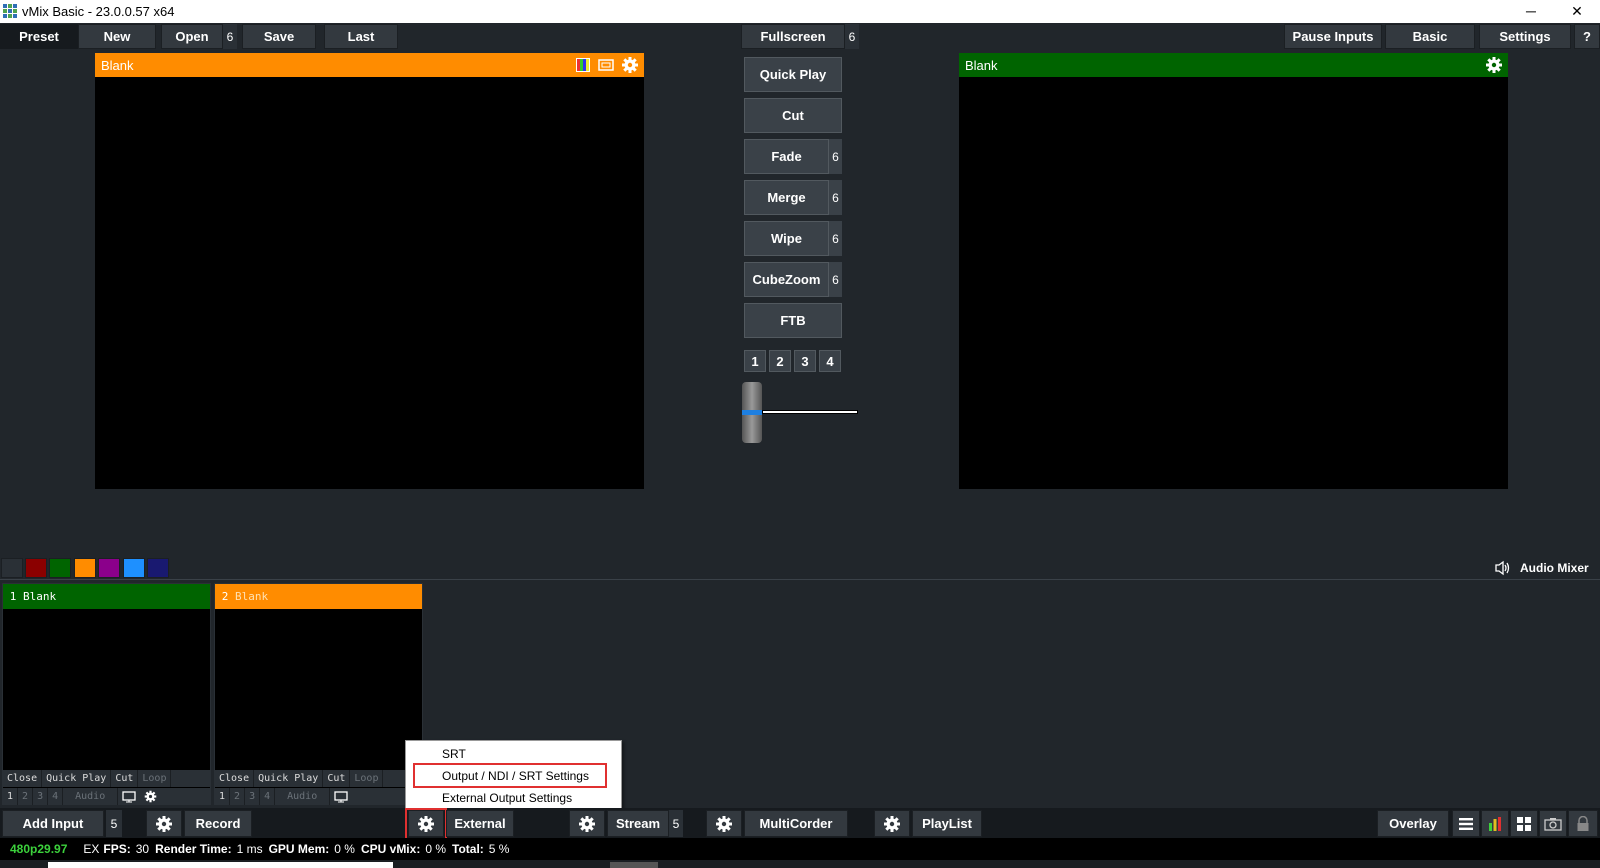 Image resolution: width=1600 pixels, height=868 pixels. What do you see at coordinates (1553, 823) in the screenshot?
I see `snapshot-button` at bounding box center [1553, 823].